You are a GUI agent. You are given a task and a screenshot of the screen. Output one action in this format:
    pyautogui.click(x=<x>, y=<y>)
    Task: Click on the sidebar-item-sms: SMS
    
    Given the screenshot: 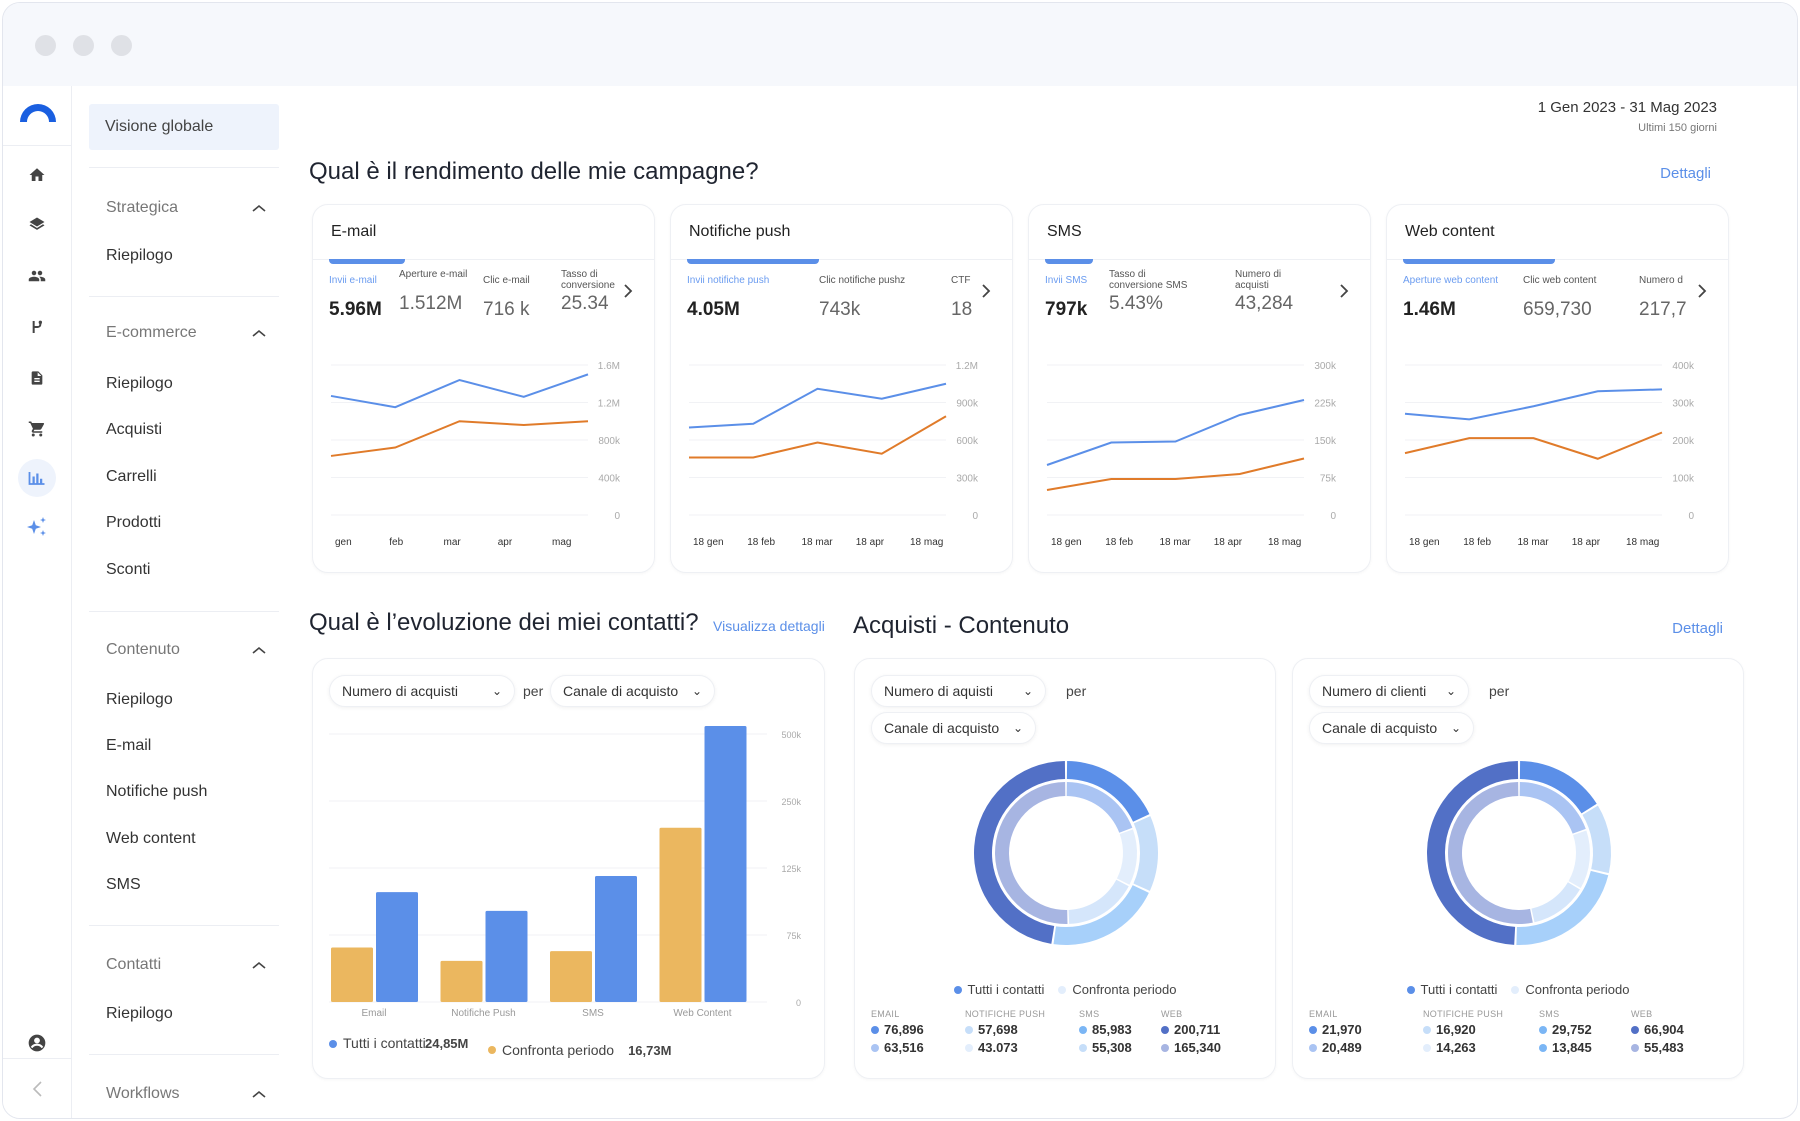 What is the action you would take?
    pyautogui.click(x=123, y=885)
    